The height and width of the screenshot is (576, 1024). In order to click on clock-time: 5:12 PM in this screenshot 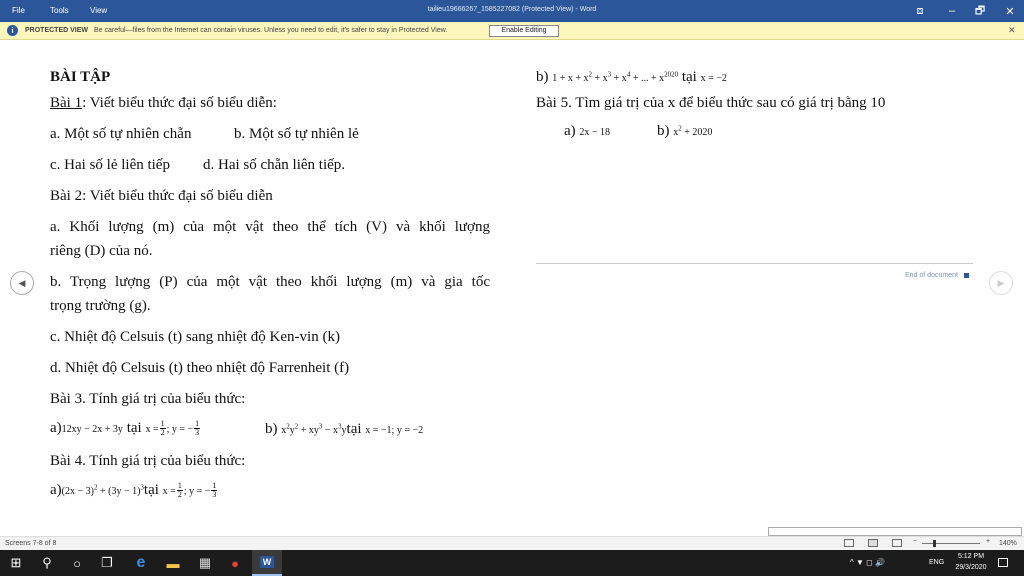, I will do `click(971, 556)`.